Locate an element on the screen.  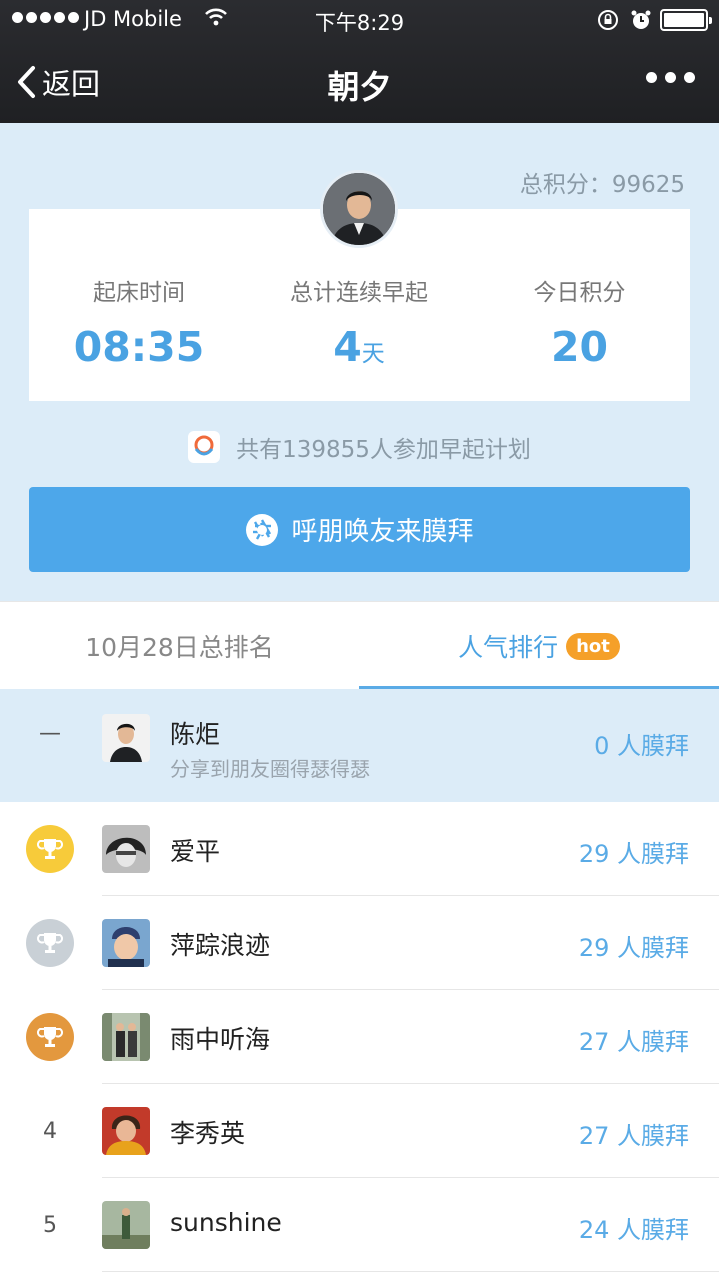
silver-trophy-icon is located at coordinates (50, 943).